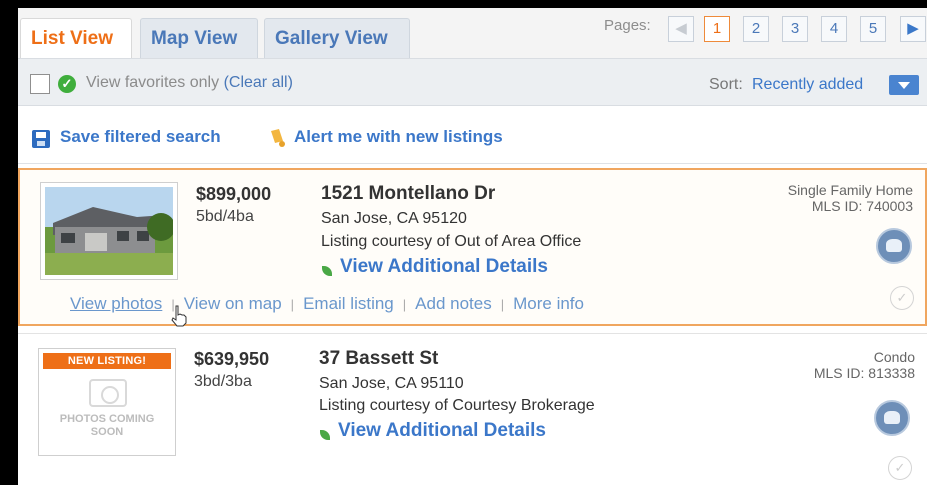 This screenshot has width=927, height=485. I want to click on clear-all-link: (Clear all), so click(258, 82).